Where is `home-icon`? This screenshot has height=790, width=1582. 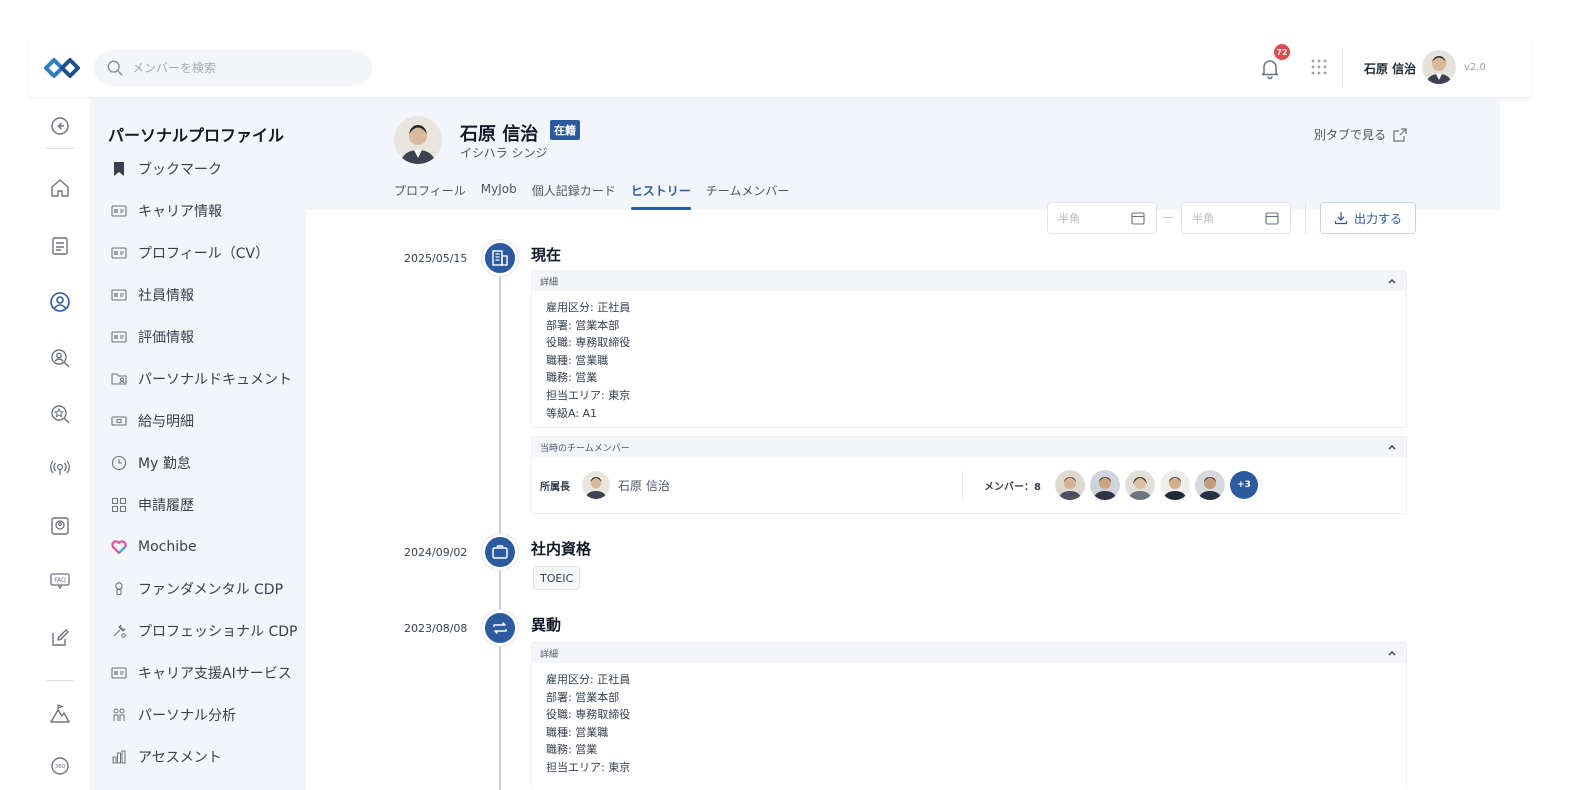
home-icon is located at coordinates (60, 188).